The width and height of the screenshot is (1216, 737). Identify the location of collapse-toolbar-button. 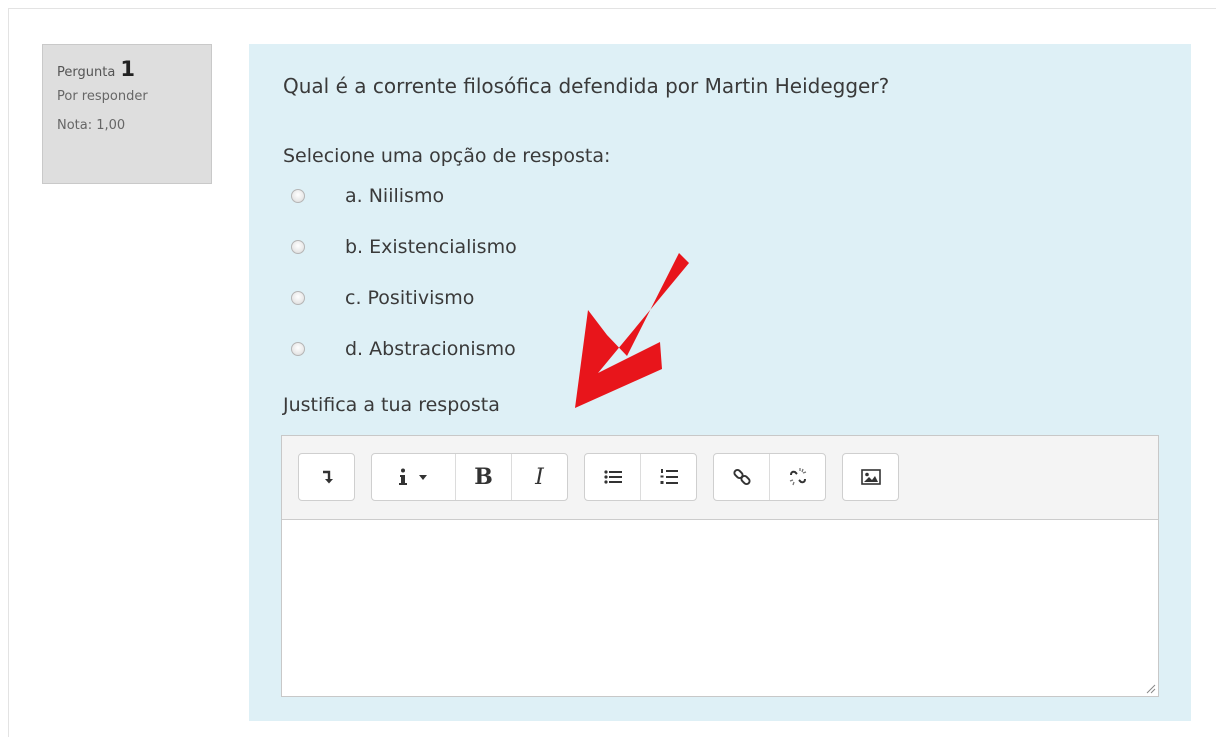
(326, 477).